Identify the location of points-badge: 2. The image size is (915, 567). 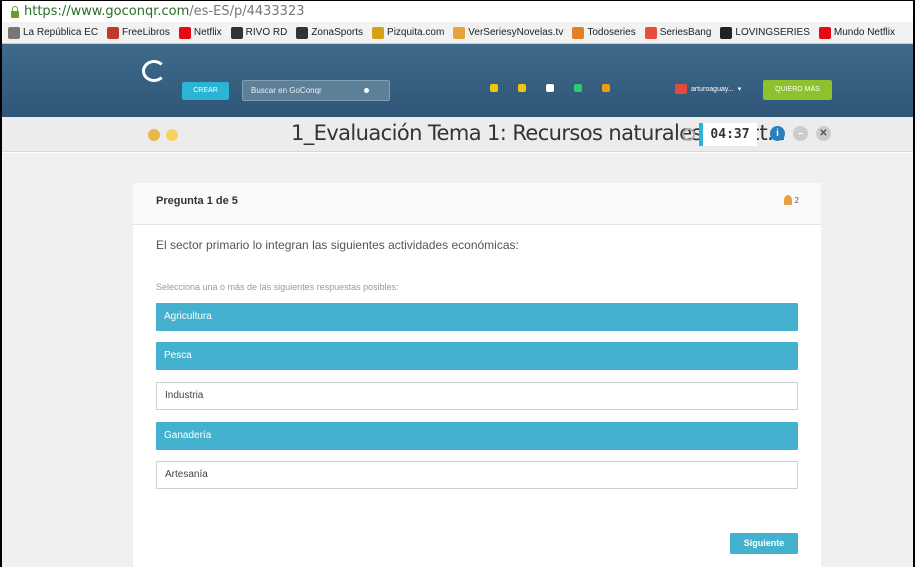
(791, 200).